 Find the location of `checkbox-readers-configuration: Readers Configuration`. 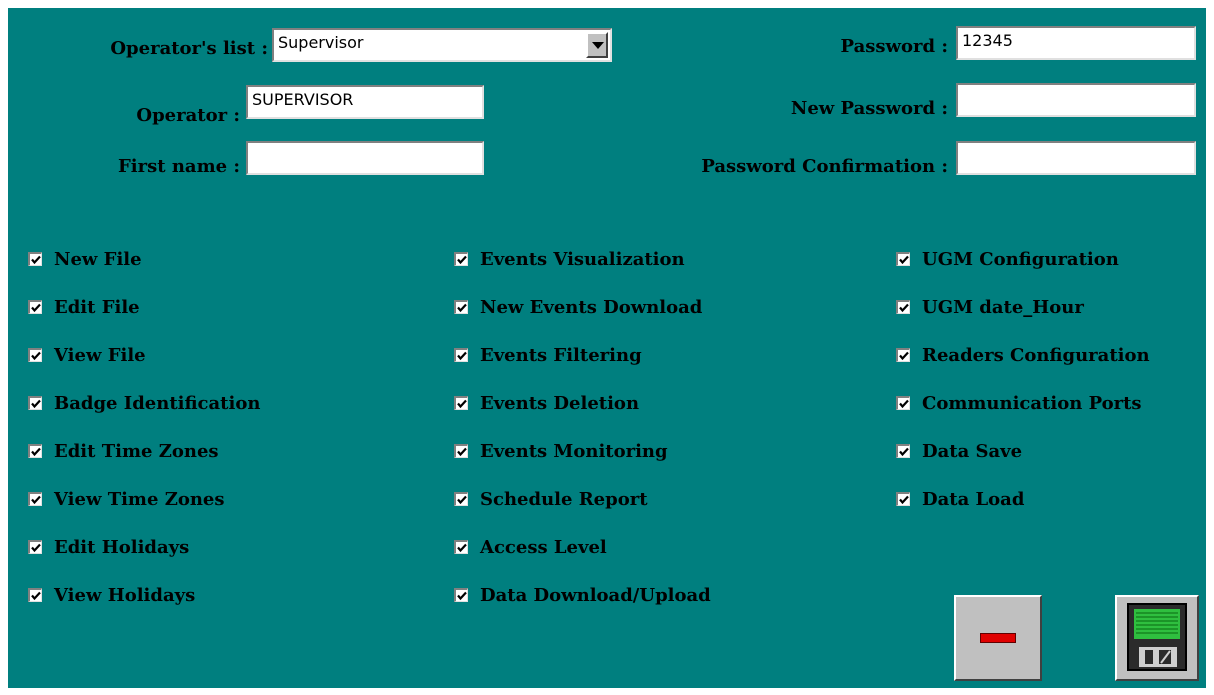

checkbox-readers-configuration: Readers Configuration is located at coordinates (1023, 355).